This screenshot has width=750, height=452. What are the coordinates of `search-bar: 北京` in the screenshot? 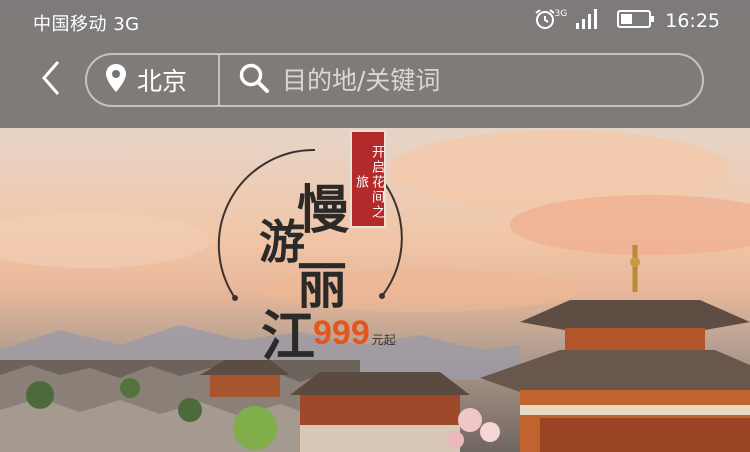 It's located at (394, 80).